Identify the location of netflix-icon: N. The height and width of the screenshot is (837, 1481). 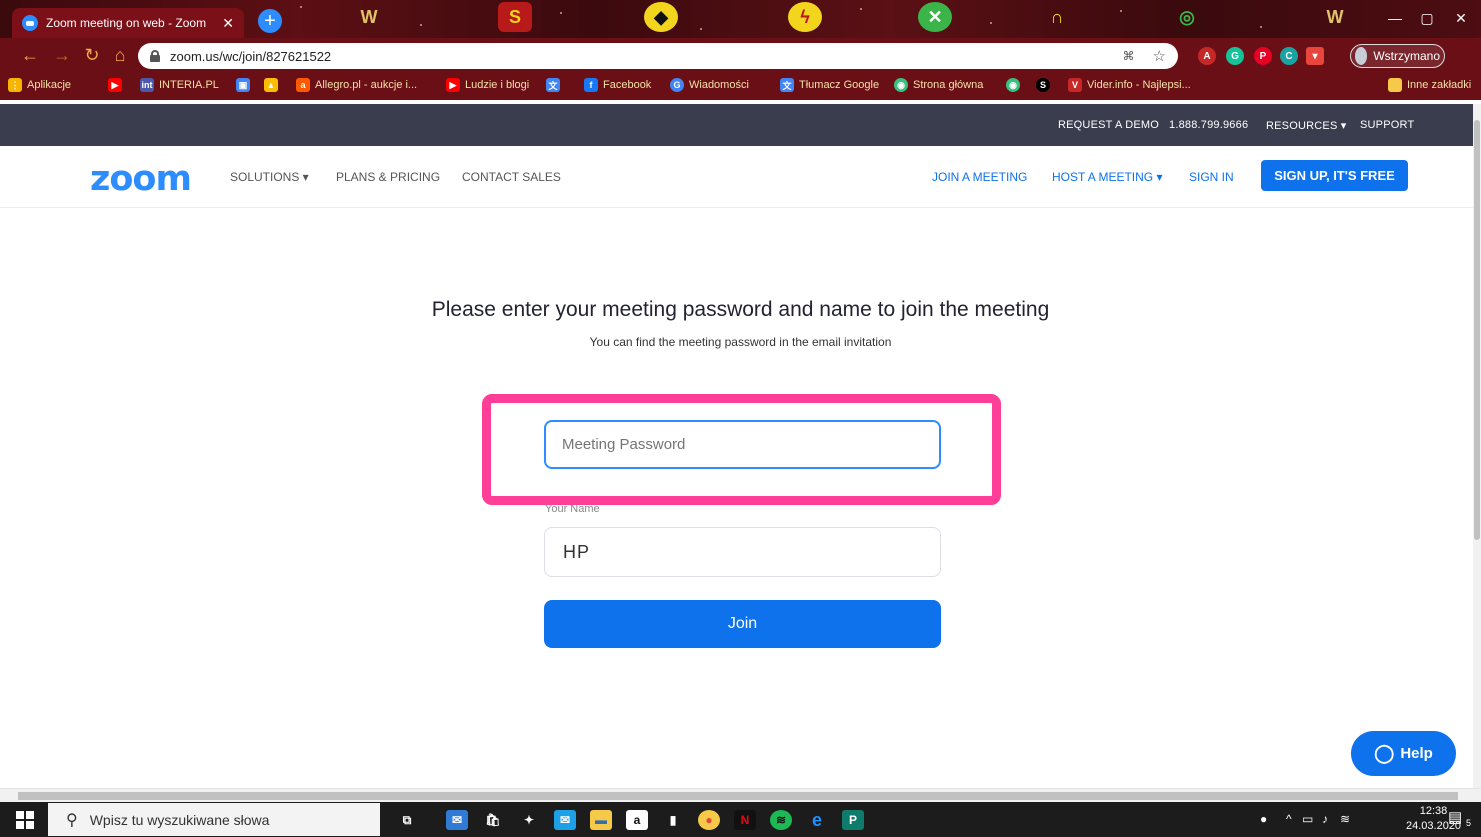
(745, 820).